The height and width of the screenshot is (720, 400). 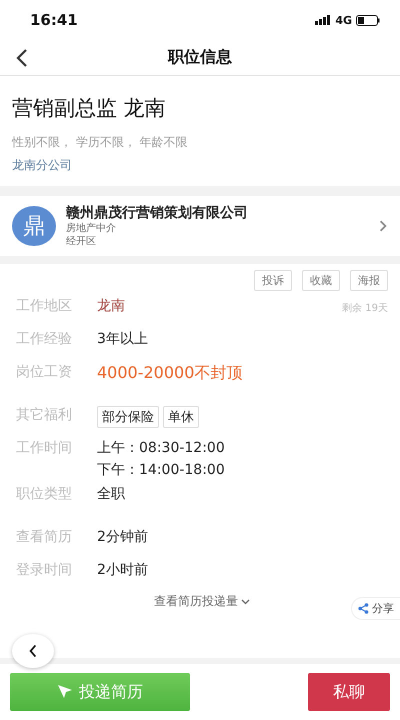 What do you see at coordinates (54, 20) in the screenshot?
I see `status-time: 16:41` at bounding box center [54, 20].